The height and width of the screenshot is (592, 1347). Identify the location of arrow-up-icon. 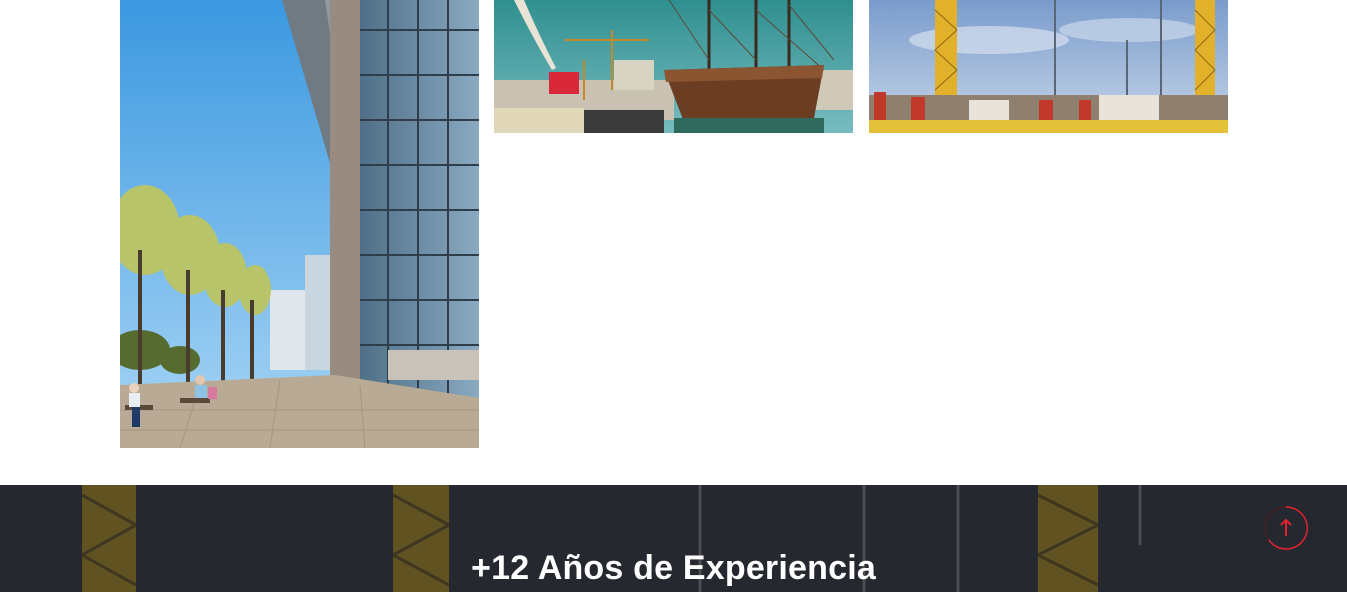
(1286, 528).